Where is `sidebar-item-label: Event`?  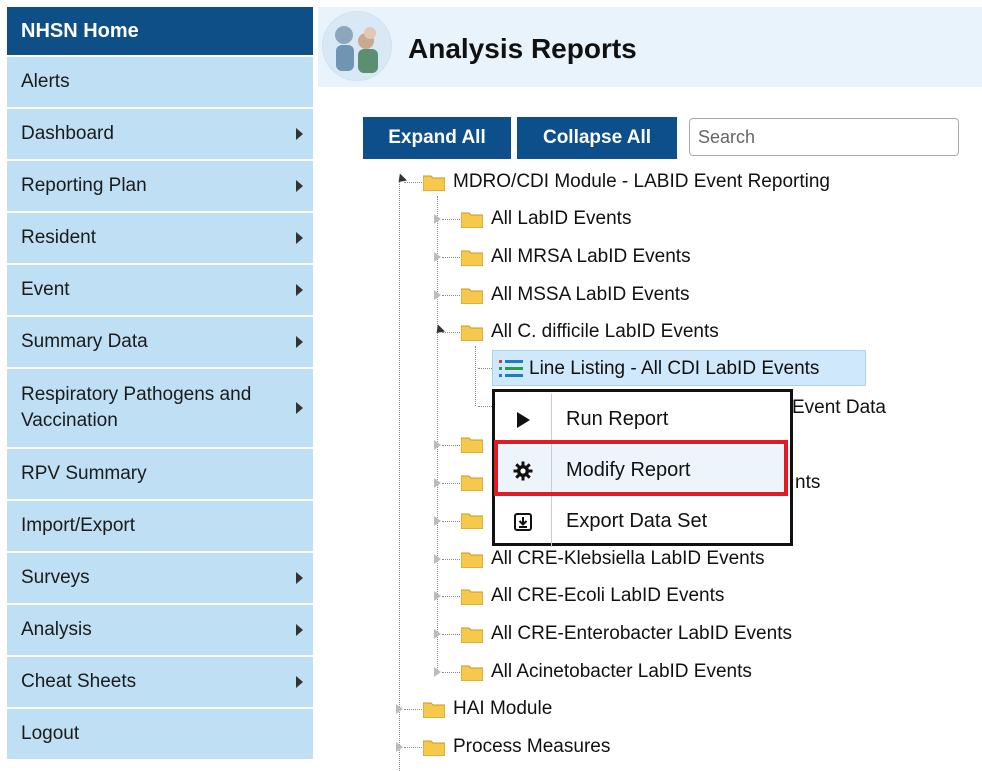
sidebar-item-label: Event is located at coordinates (45, 289).